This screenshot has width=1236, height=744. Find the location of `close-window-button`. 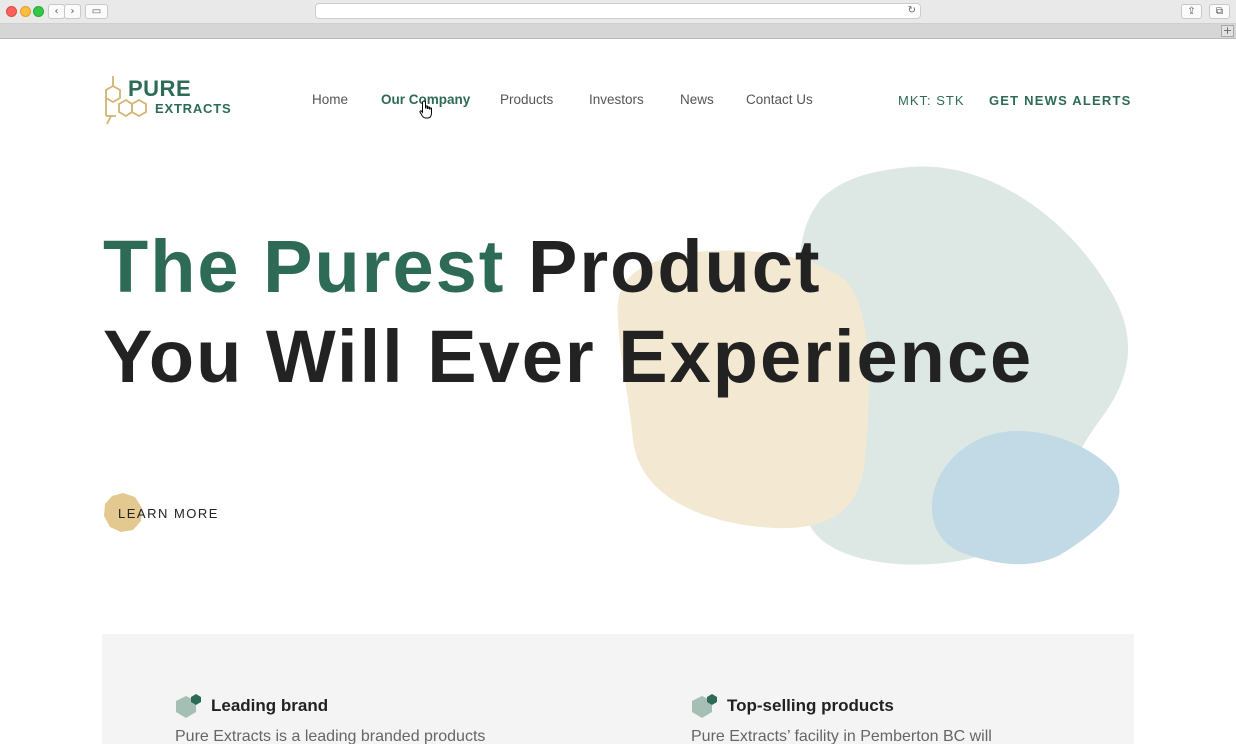

close-window-button is located at coordinates (11, 11).